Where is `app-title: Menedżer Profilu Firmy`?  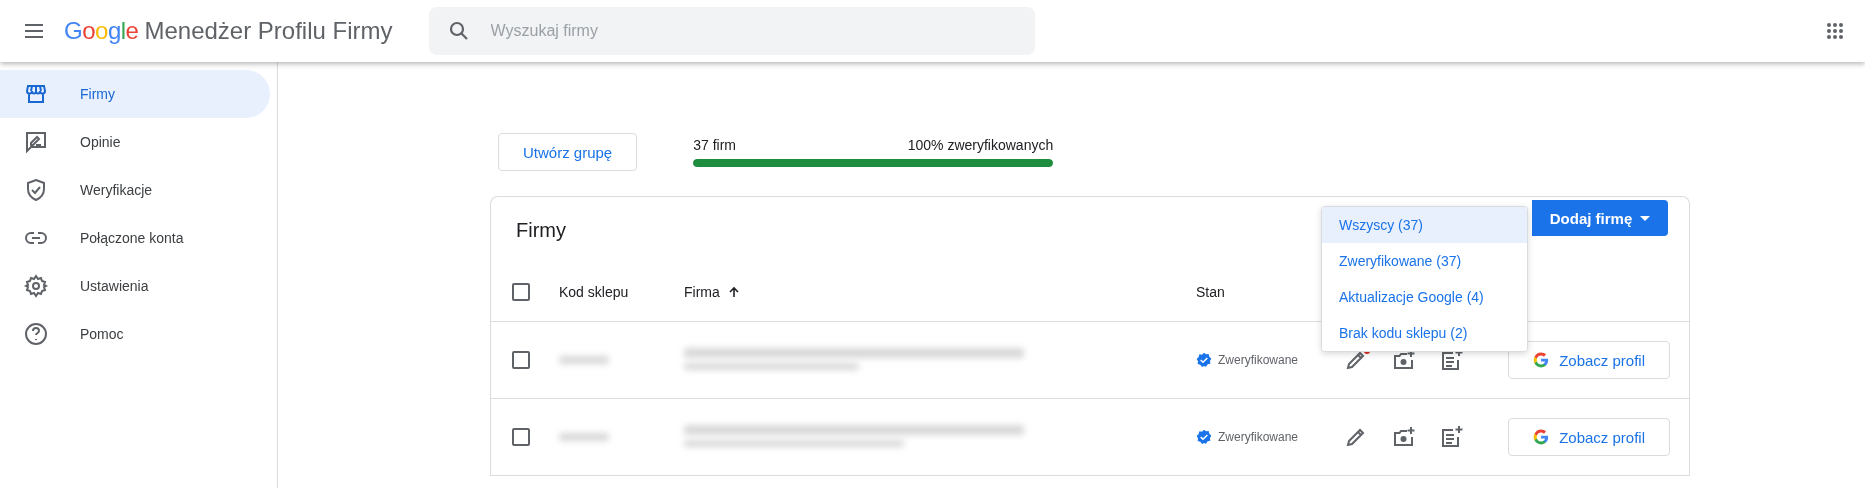 app-title: Menedżer Profilu Firmy is located at coordinates (268, 31).